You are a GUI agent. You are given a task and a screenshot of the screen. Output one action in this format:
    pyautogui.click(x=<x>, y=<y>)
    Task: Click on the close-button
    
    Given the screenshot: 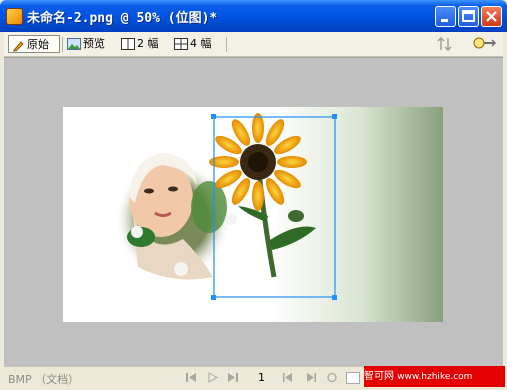 What is the action you would take?
    pyautogui.click(x=491, y=16)
    